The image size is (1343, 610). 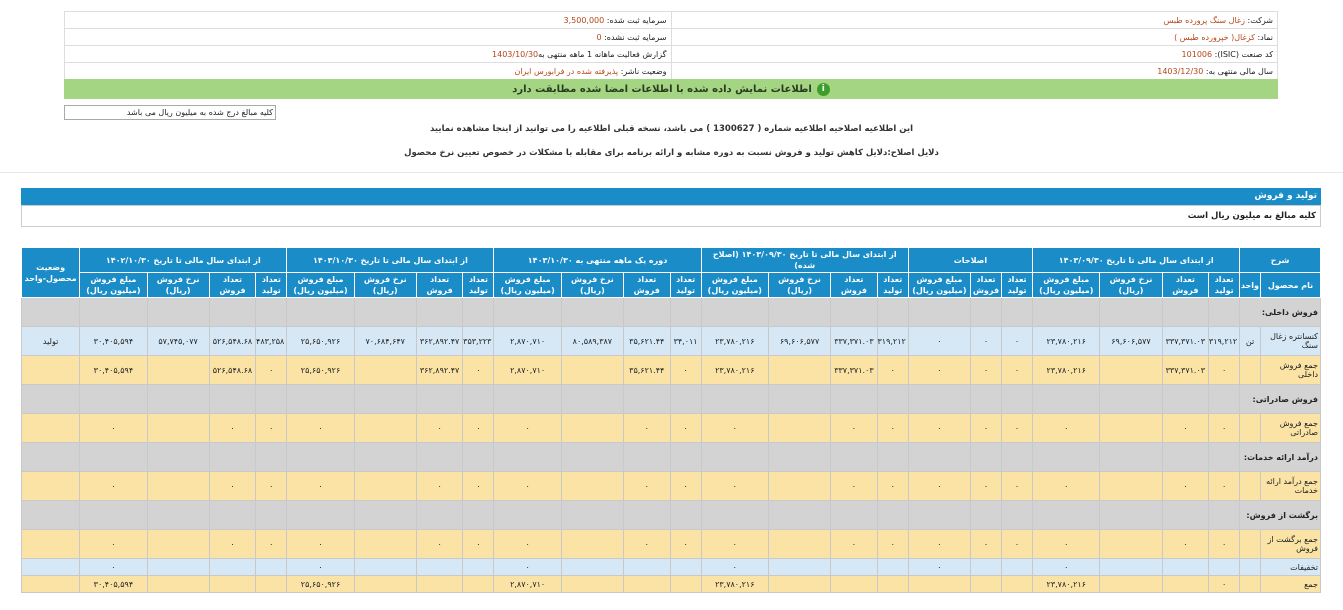 What do you see at coordinates (602, 54) in the screenshot?
I see `report-label: گزارش فعالیت ماهانه 1 ماهه منتهی به` at bounding box center [602, 54].